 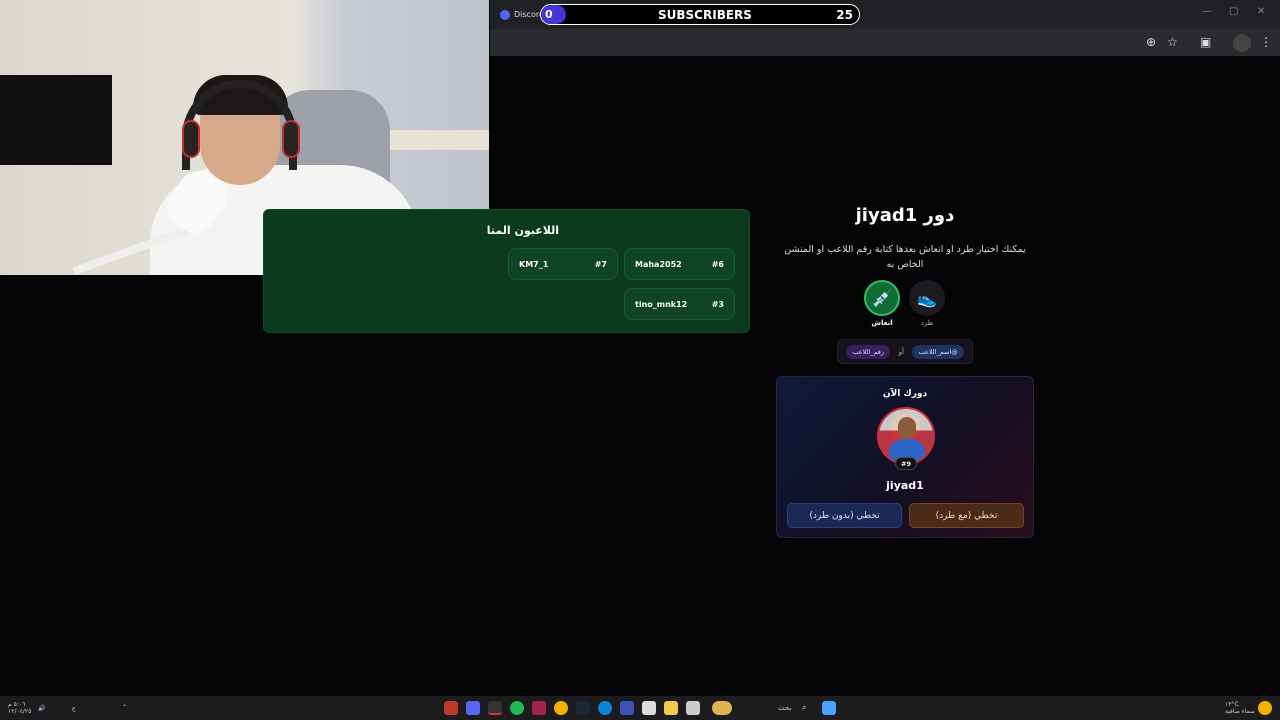 What do you see at coordinates (966, 515) in the screenshot?
I see `skip-with-kick-button: تخطي (مع طرد)` at bounding box center [966, 515].